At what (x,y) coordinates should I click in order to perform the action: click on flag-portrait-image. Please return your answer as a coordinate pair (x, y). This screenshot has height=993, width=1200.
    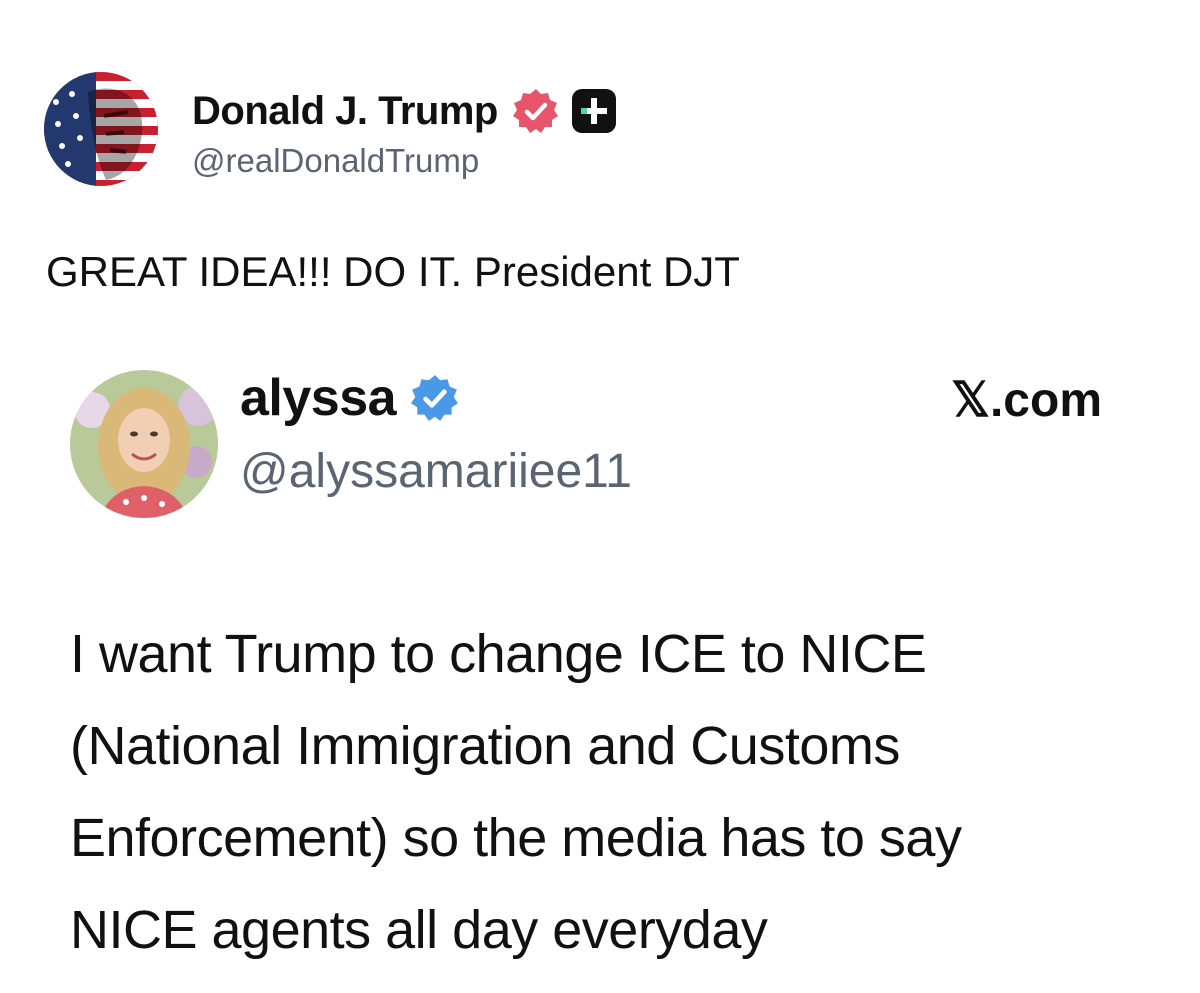
    Looking at the image, I should click on (101, 129).